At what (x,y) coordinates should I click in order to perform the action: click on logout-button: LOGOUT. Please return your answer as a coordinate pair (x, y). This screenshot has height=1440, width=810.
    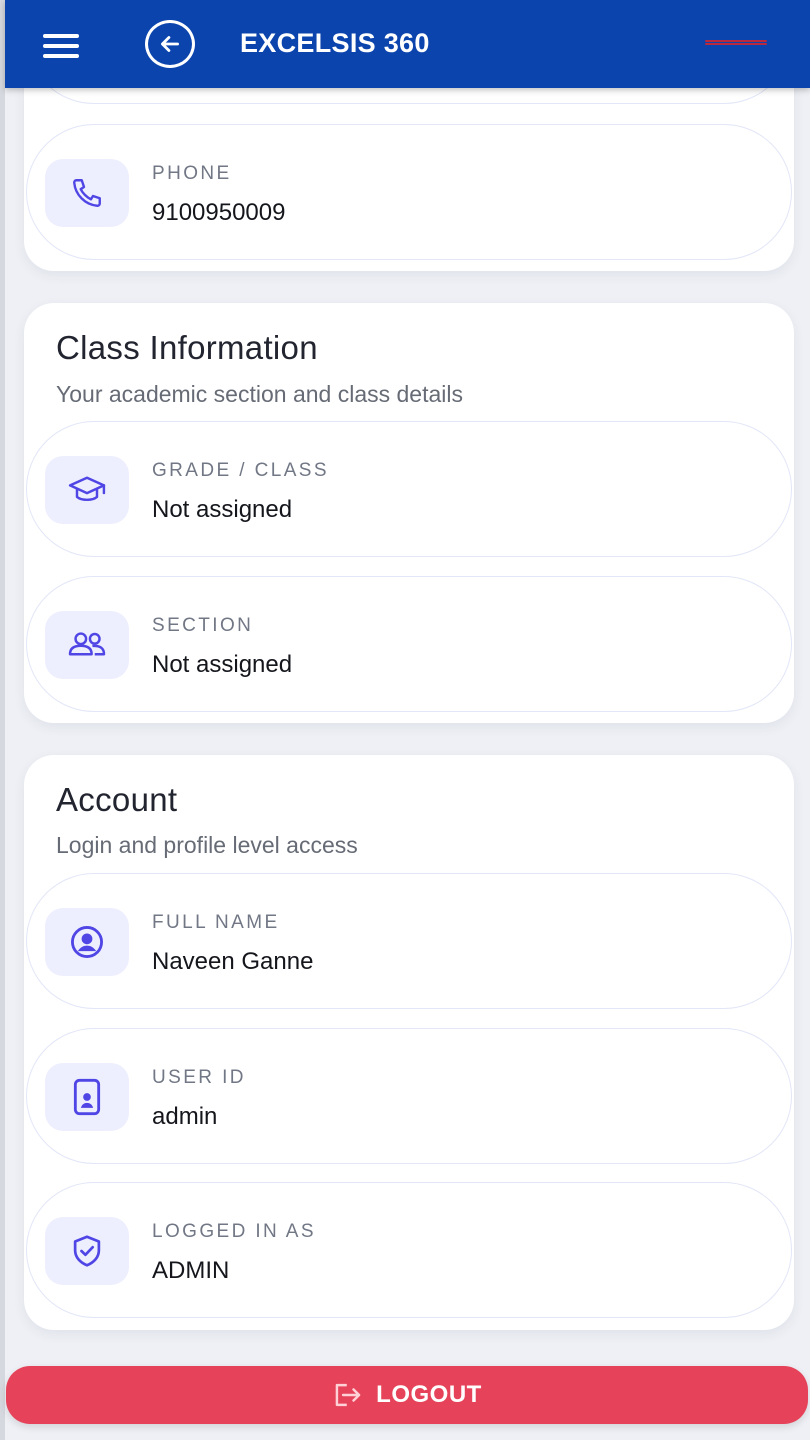
    Looking at the image, I should click on (407, 1395).